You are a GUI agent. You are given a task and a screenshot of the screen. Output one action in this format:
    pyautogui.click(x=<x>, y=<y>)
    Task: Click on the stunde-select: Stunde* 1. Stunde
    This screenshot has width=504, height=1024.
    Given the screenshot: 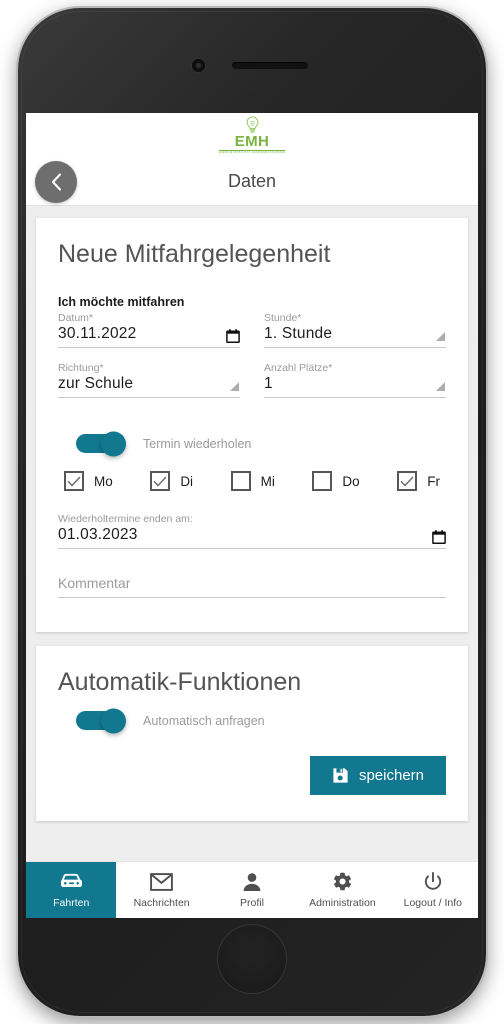 What is the action you would take?
    pyautogui.click(x=355, y=330)
    